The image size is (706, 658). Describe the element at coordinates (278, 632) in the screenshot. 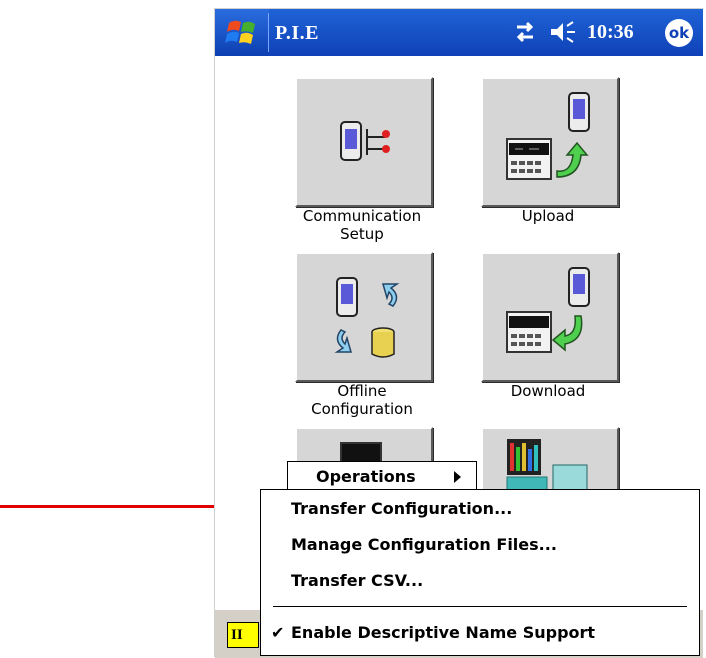

I see `check-icon: ✔` at that location.